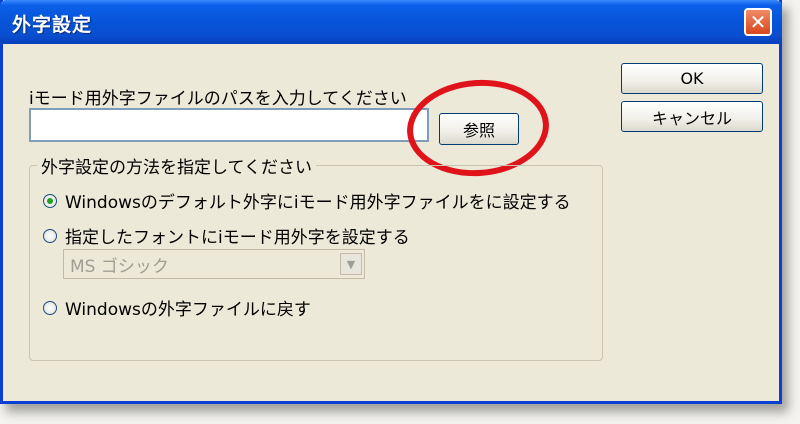 The height and width of the screenshot is (424, 800). What do you see at coordinates (351, 264) in the screenshot?
I see `chevron-down-icon: ▼` at bounding box center [351, 264].